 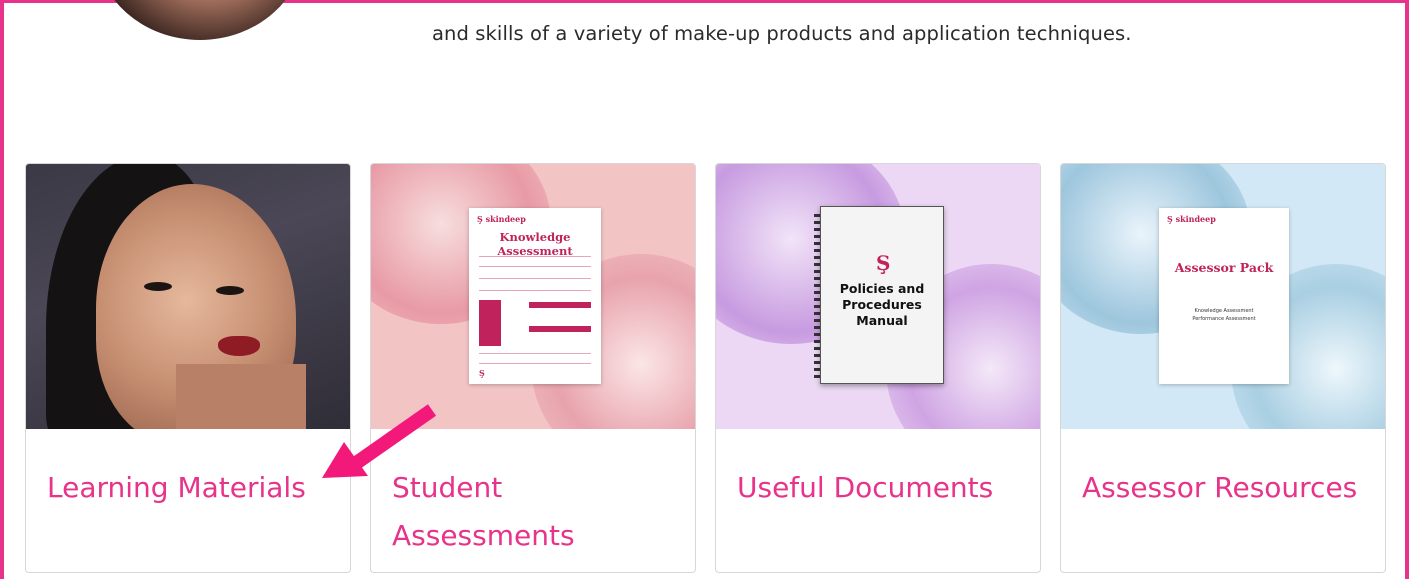 I want to click on useful-documents-image: Ş Policies and Procedures Manual, so click(x=878, y=296).